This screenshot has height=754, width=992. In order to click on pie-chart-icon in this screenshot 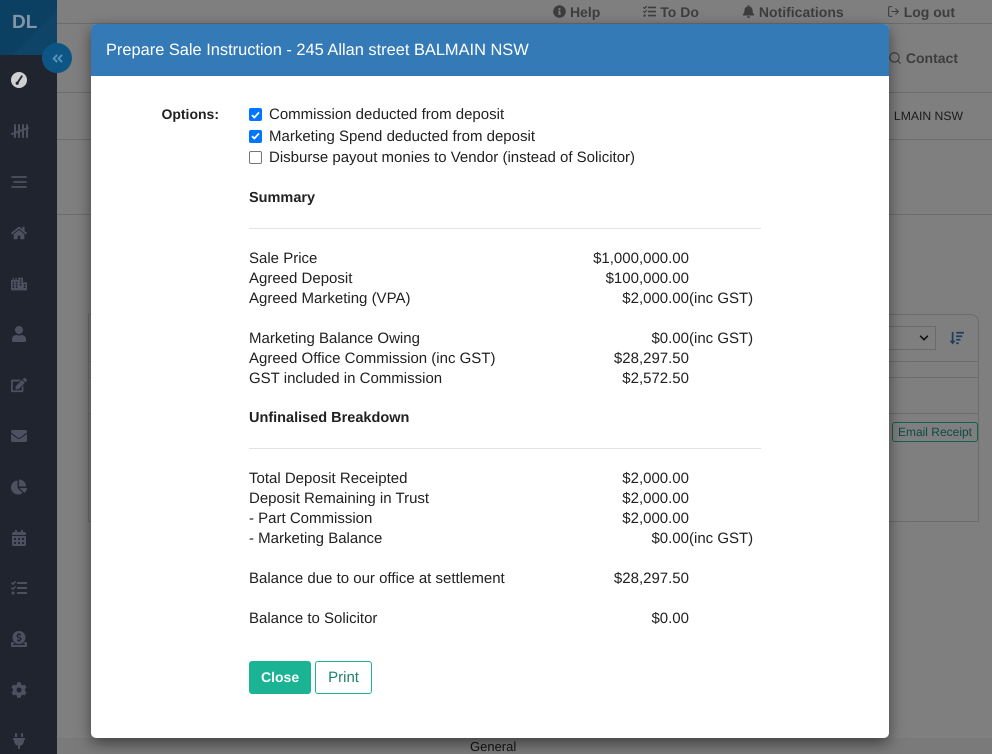, I will do `click(19, 486)`.